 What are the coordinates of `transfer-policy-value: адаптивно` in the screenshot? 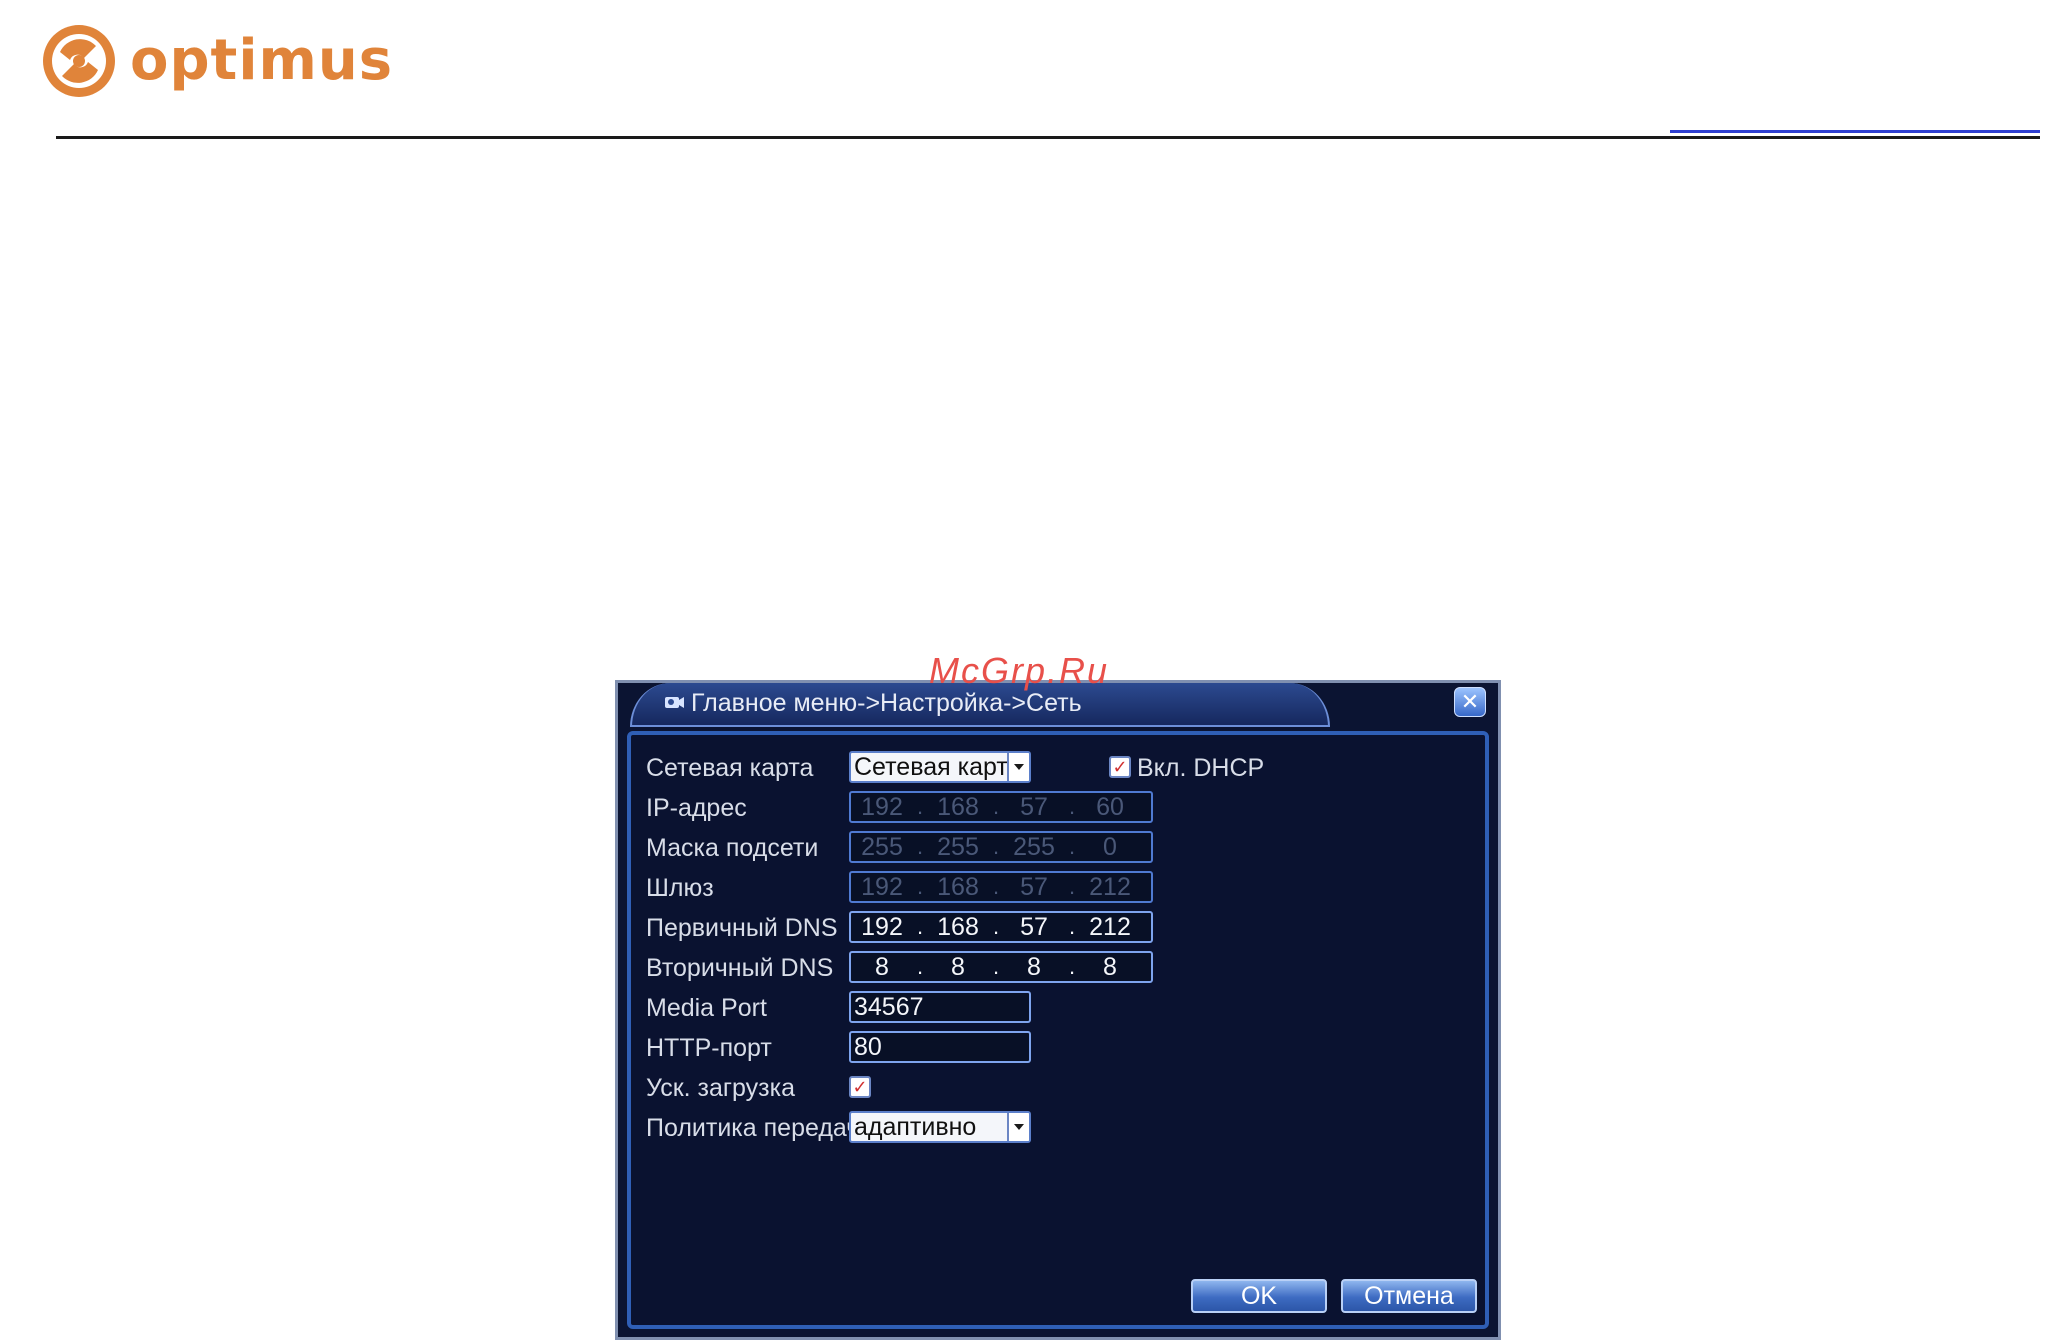 It's located at (915, 1127).